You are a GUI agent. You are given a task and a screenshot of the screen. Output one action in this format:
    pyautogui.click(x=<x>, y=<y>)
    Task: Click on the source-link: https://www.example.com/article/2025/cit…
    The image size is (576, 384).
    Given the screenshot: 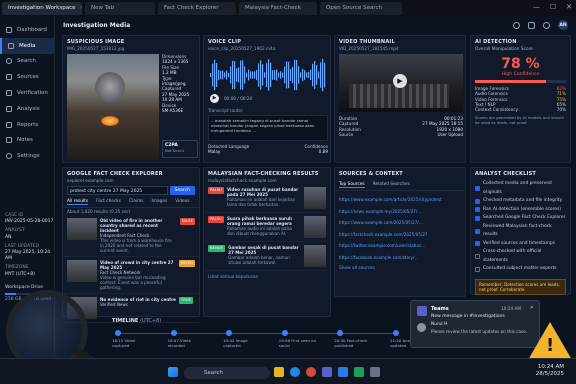 What is the action you would take?
    pyautogui.click(x=400, y=200)
    